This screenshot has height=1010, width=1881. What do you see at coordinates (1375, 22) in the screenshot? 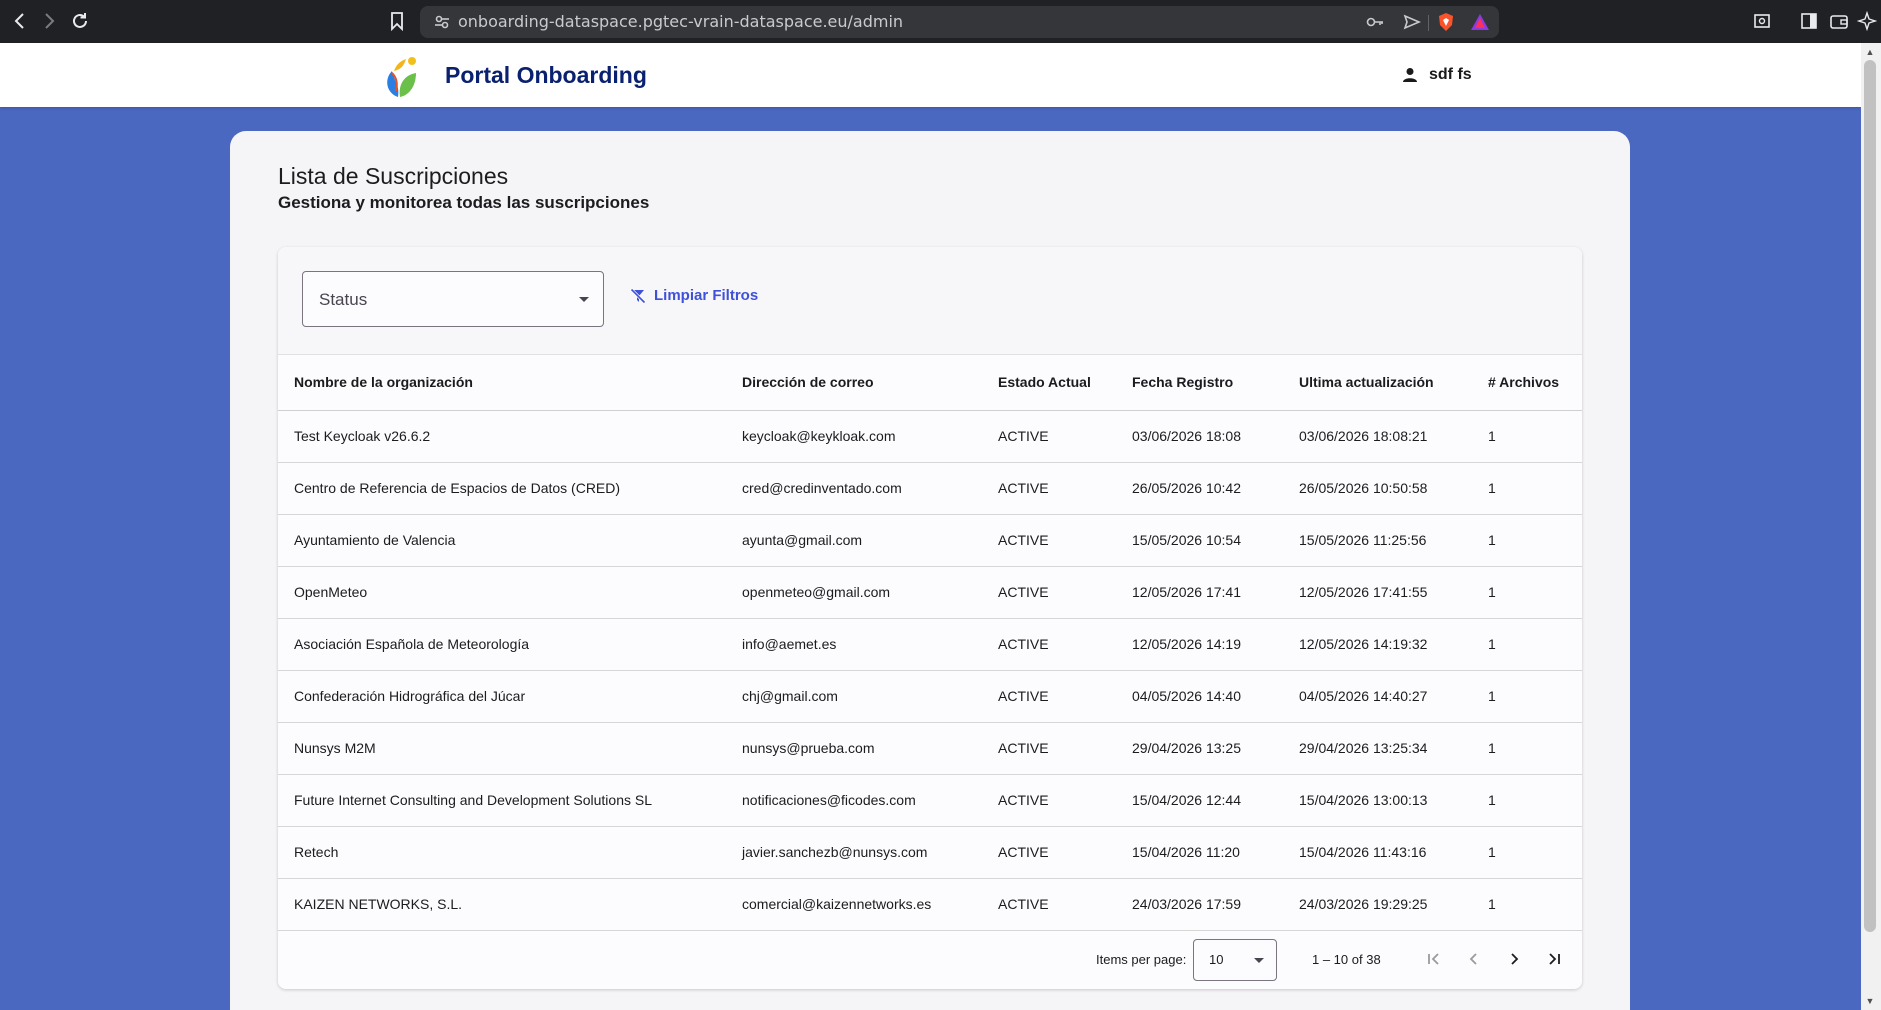
I see `key-icon` at bounding box center [1375, 22].